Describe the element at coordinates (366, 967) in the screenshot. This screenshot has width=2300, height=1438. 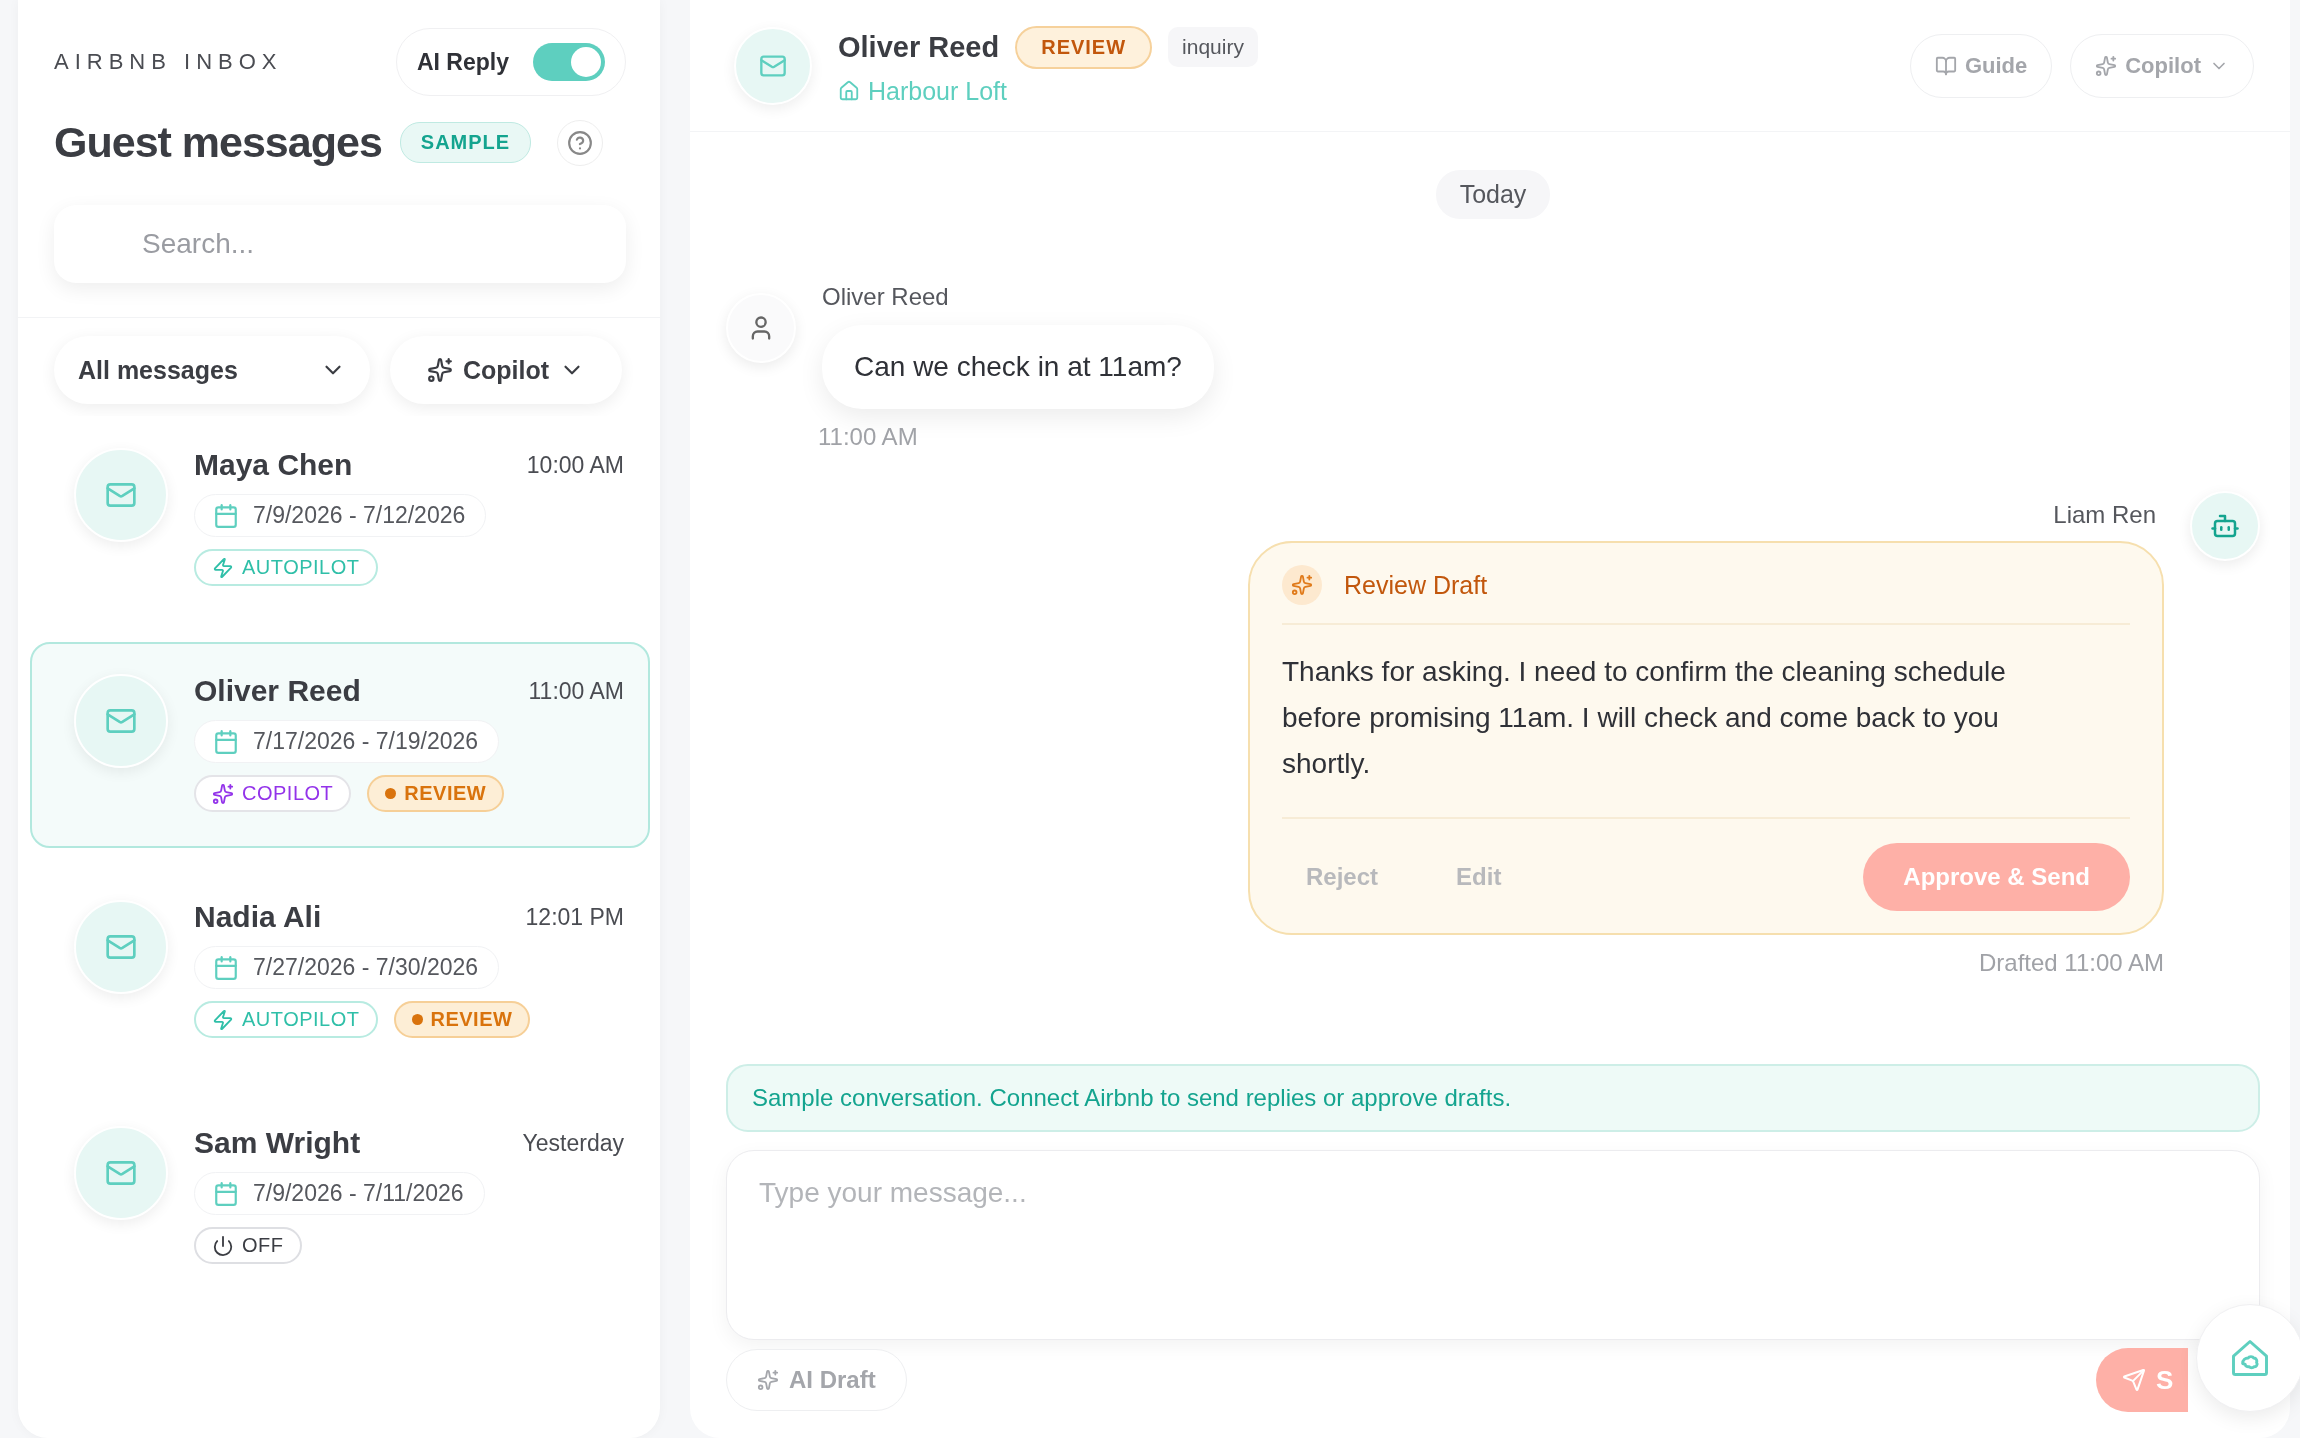
I see `date-text: 7/27/2026 - 7/30/2026` at that location.